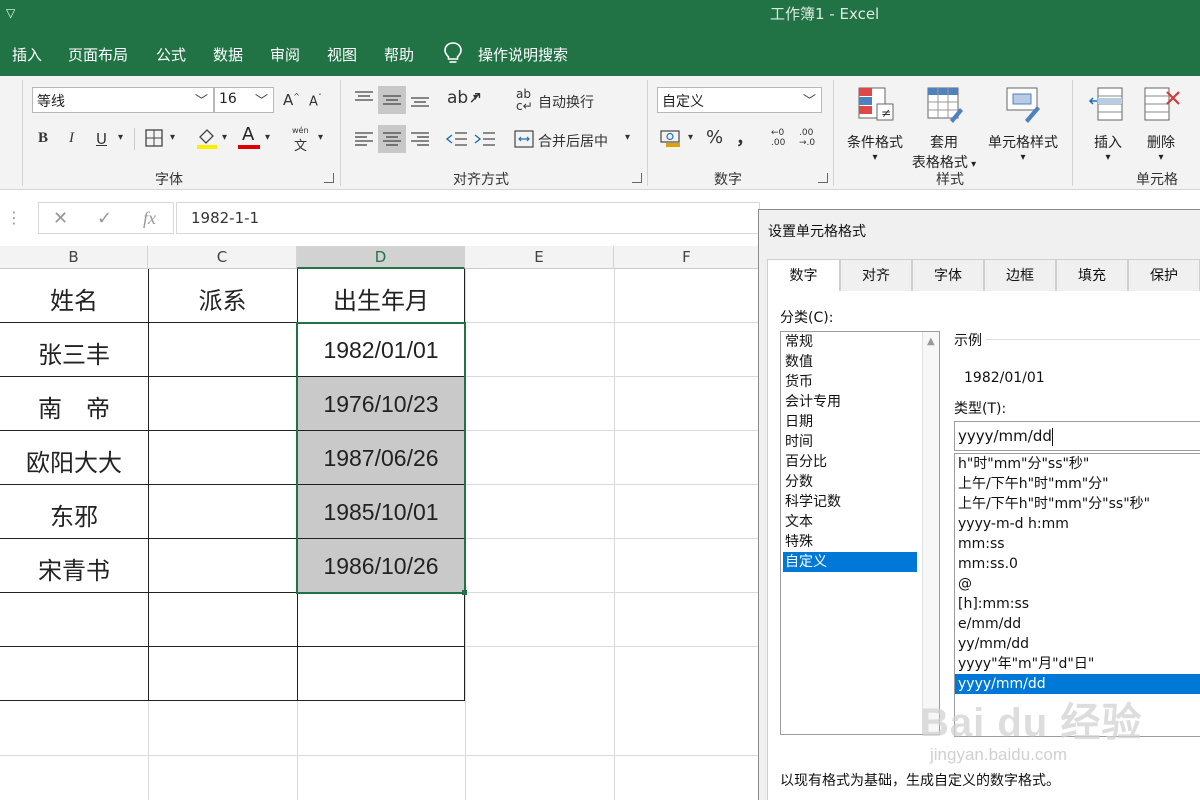 This screenshot has height=800, width=1200. Describe the element at coordinates (1164, 275) in the screenshot. I see `tab-protection: 保护` at that location.